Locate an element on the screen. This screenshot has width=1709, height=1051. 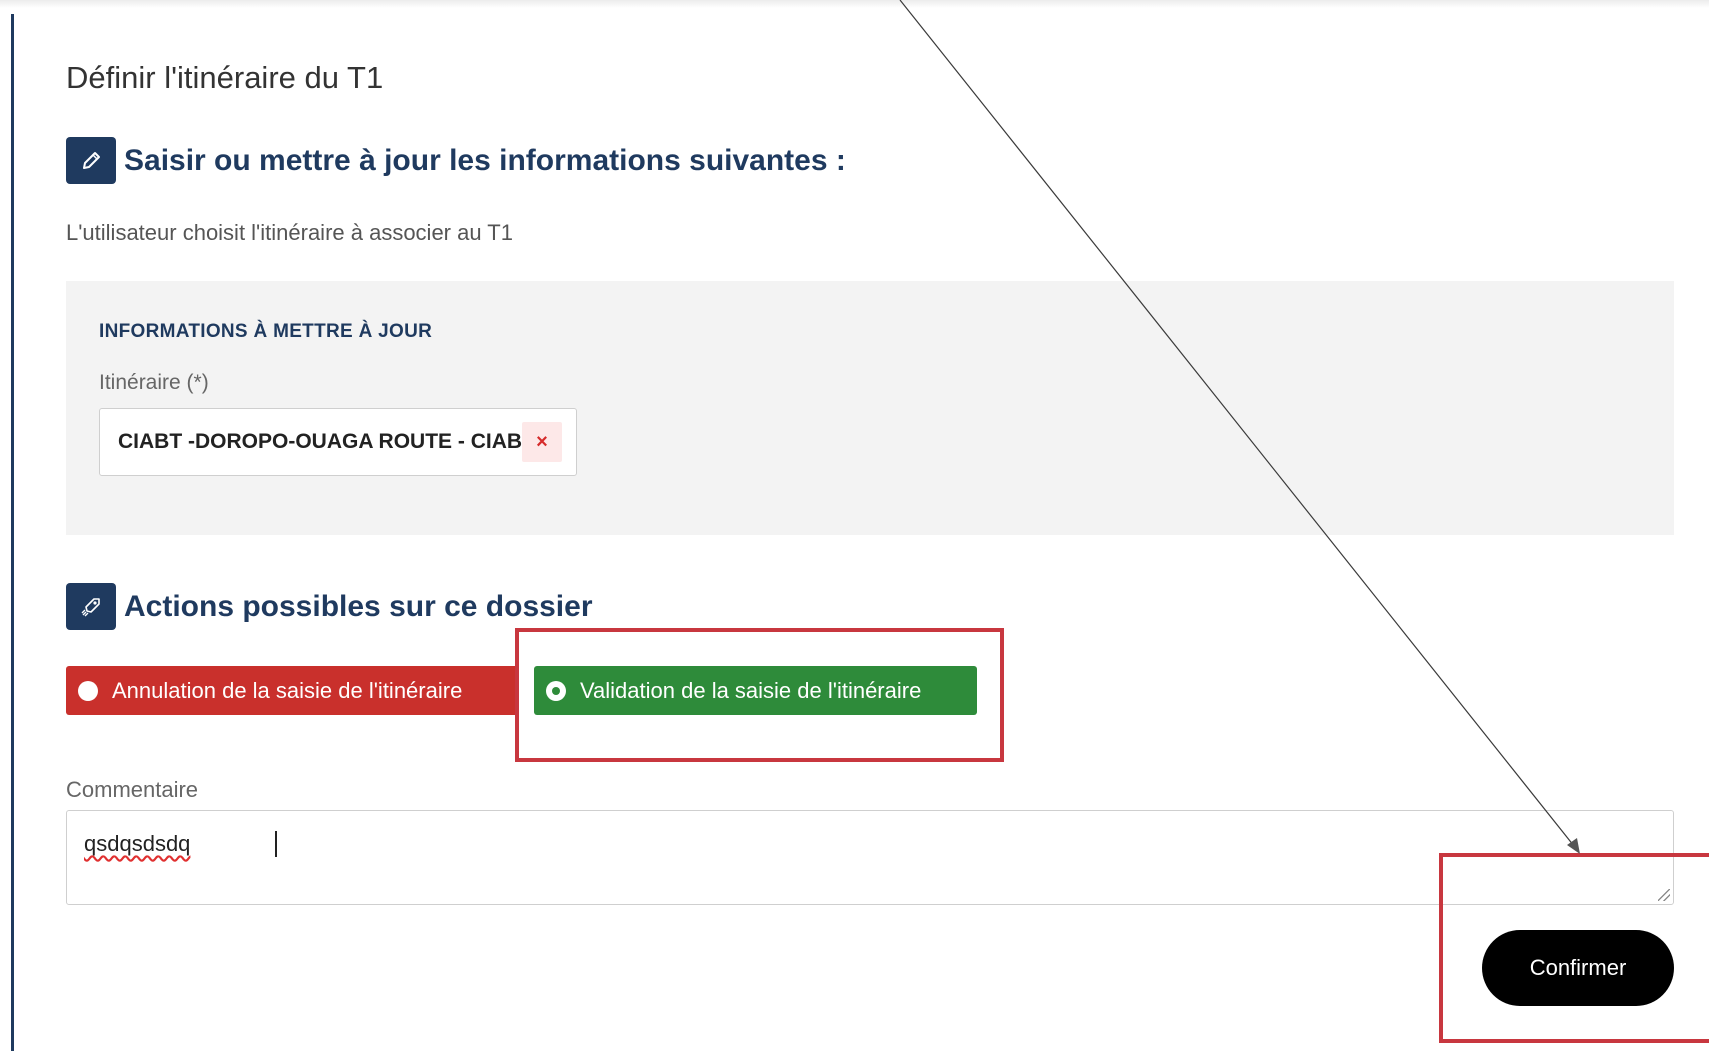
comment-value: qsdqsdsdq is located at coordinates (137, 843).